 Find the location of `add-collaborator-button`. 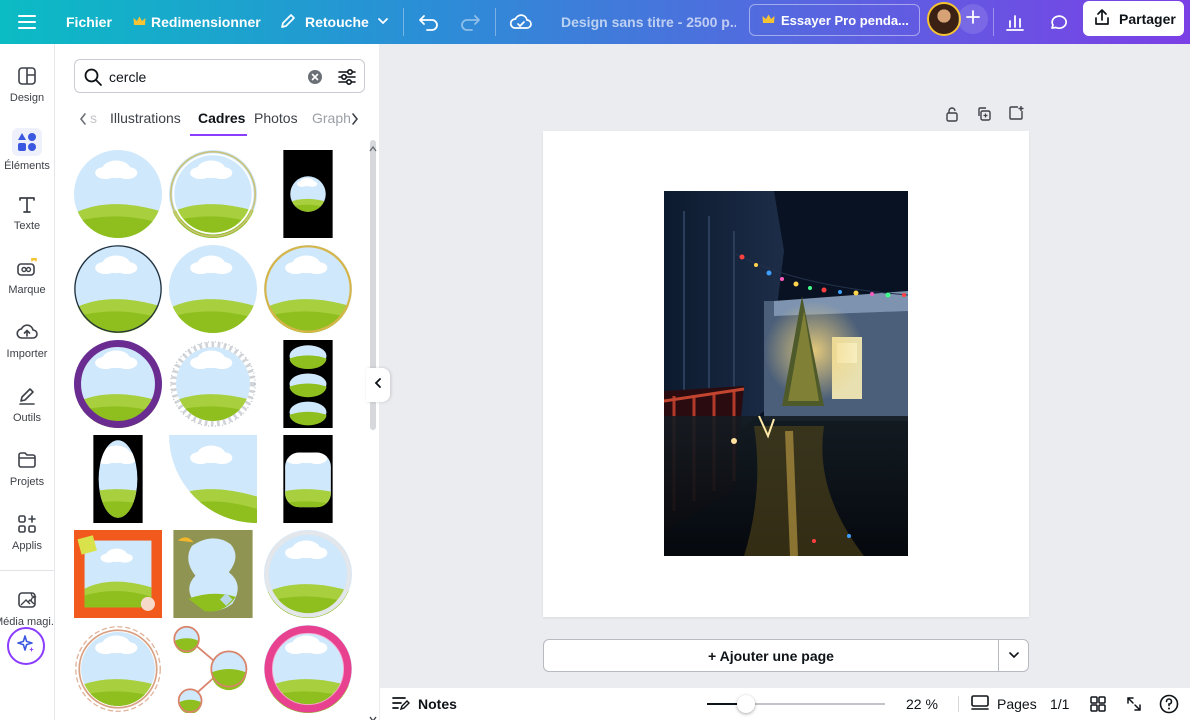

add-collaborator-button is located at coordinates (973, 19).